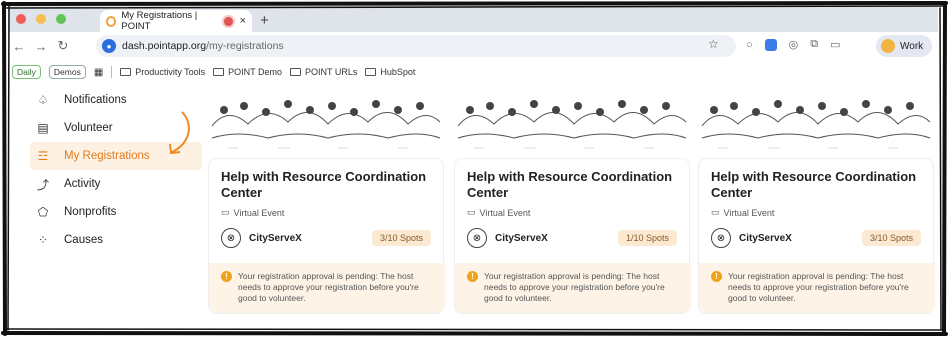  I want to click on sidebar-item-label: Nonprofits, so click(90, 212).